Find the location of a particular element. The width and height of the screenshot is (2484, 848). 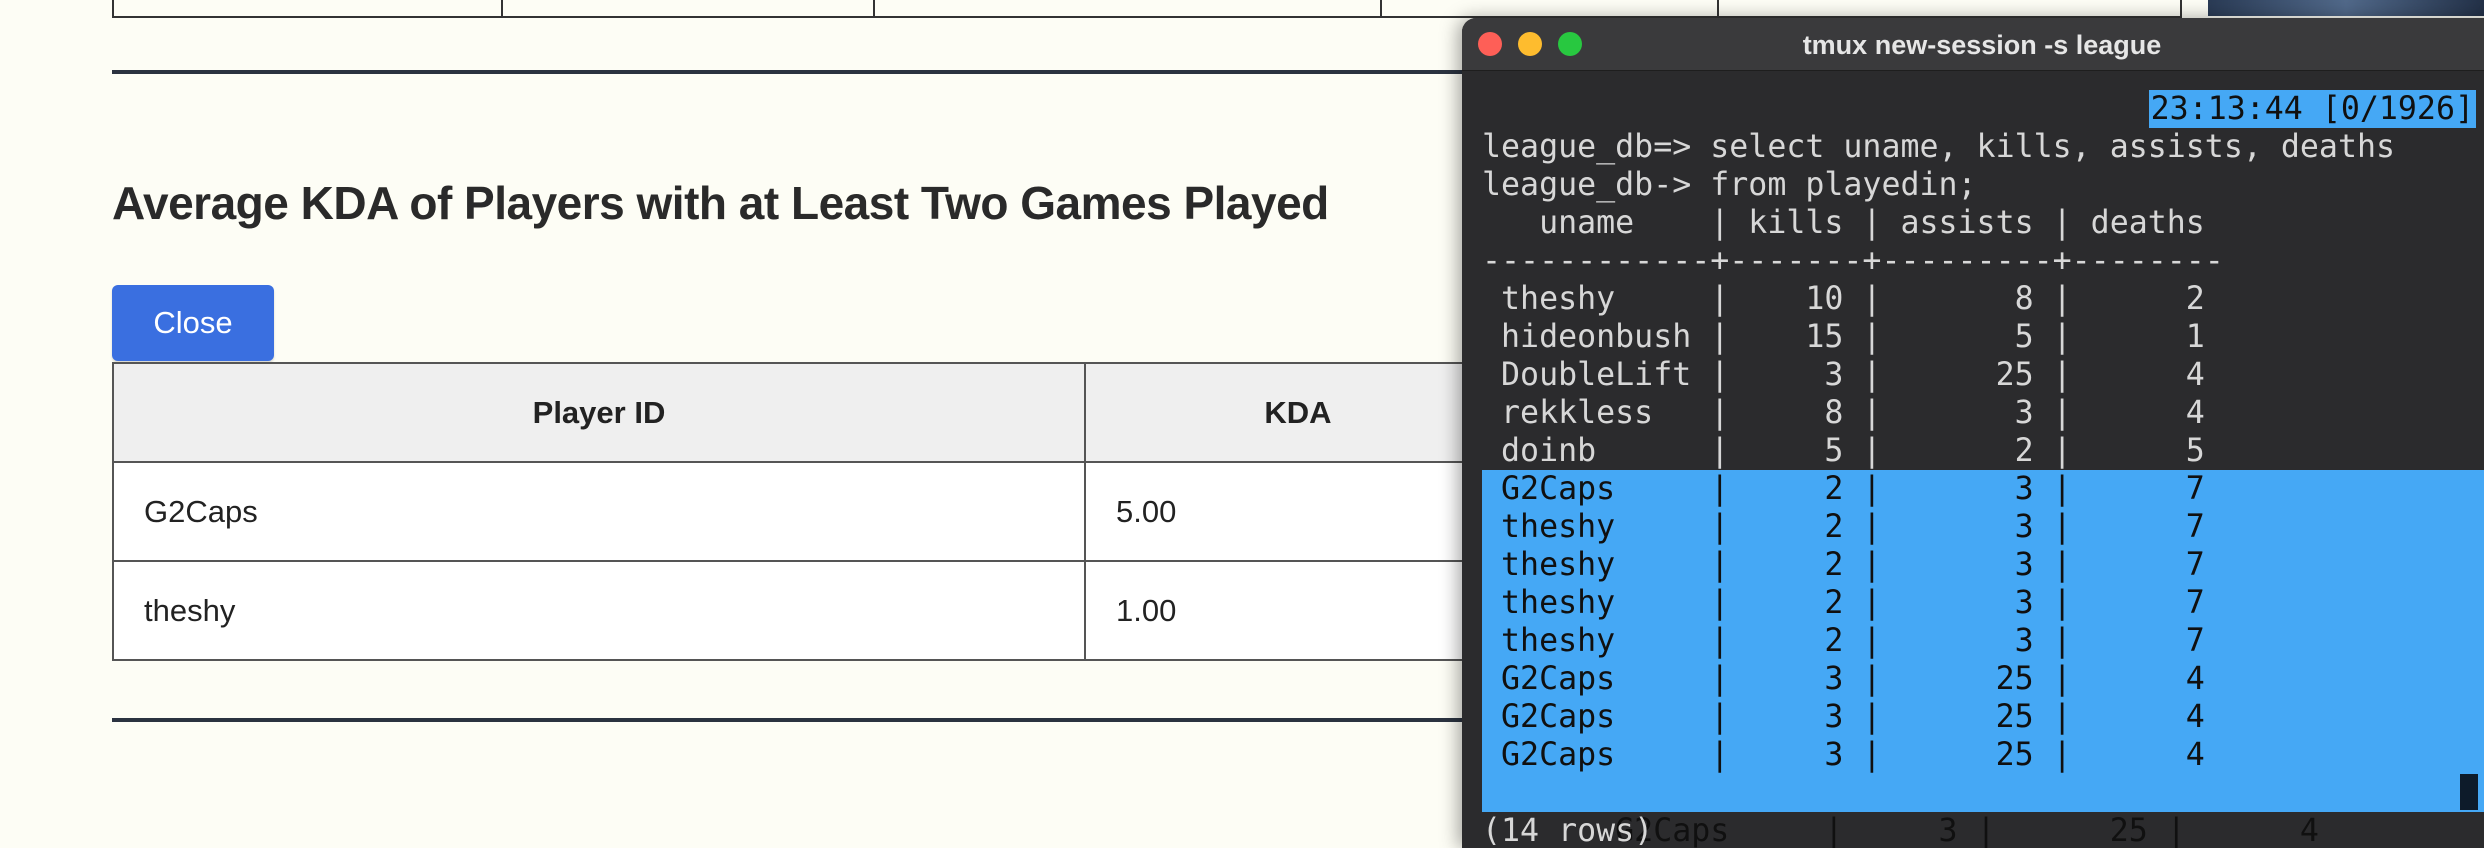

terminal-line: (14 rows) is located at coordinates (1568, 830).